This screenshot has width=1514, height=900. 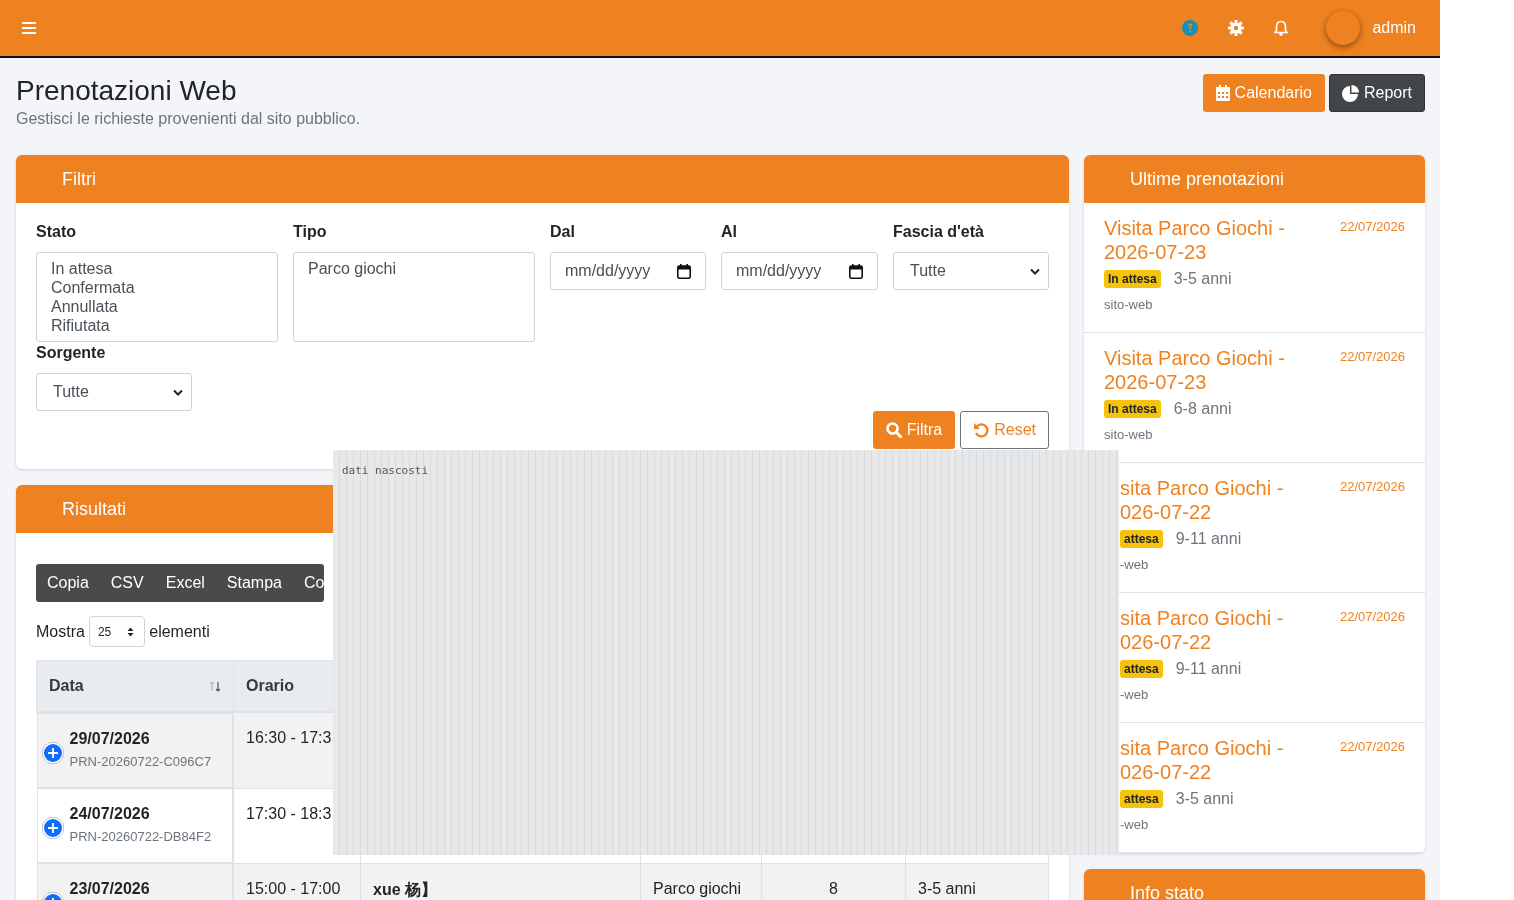 What do you see at coordinates (1190, 28) in the screenshot?
I see `help-icon` at bounding box center [1190, 28].